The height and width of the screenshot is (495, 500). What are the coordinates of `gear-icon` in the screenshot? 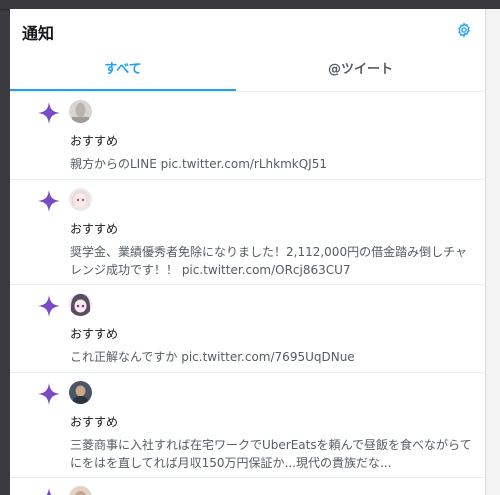 It's located at (464, 30).